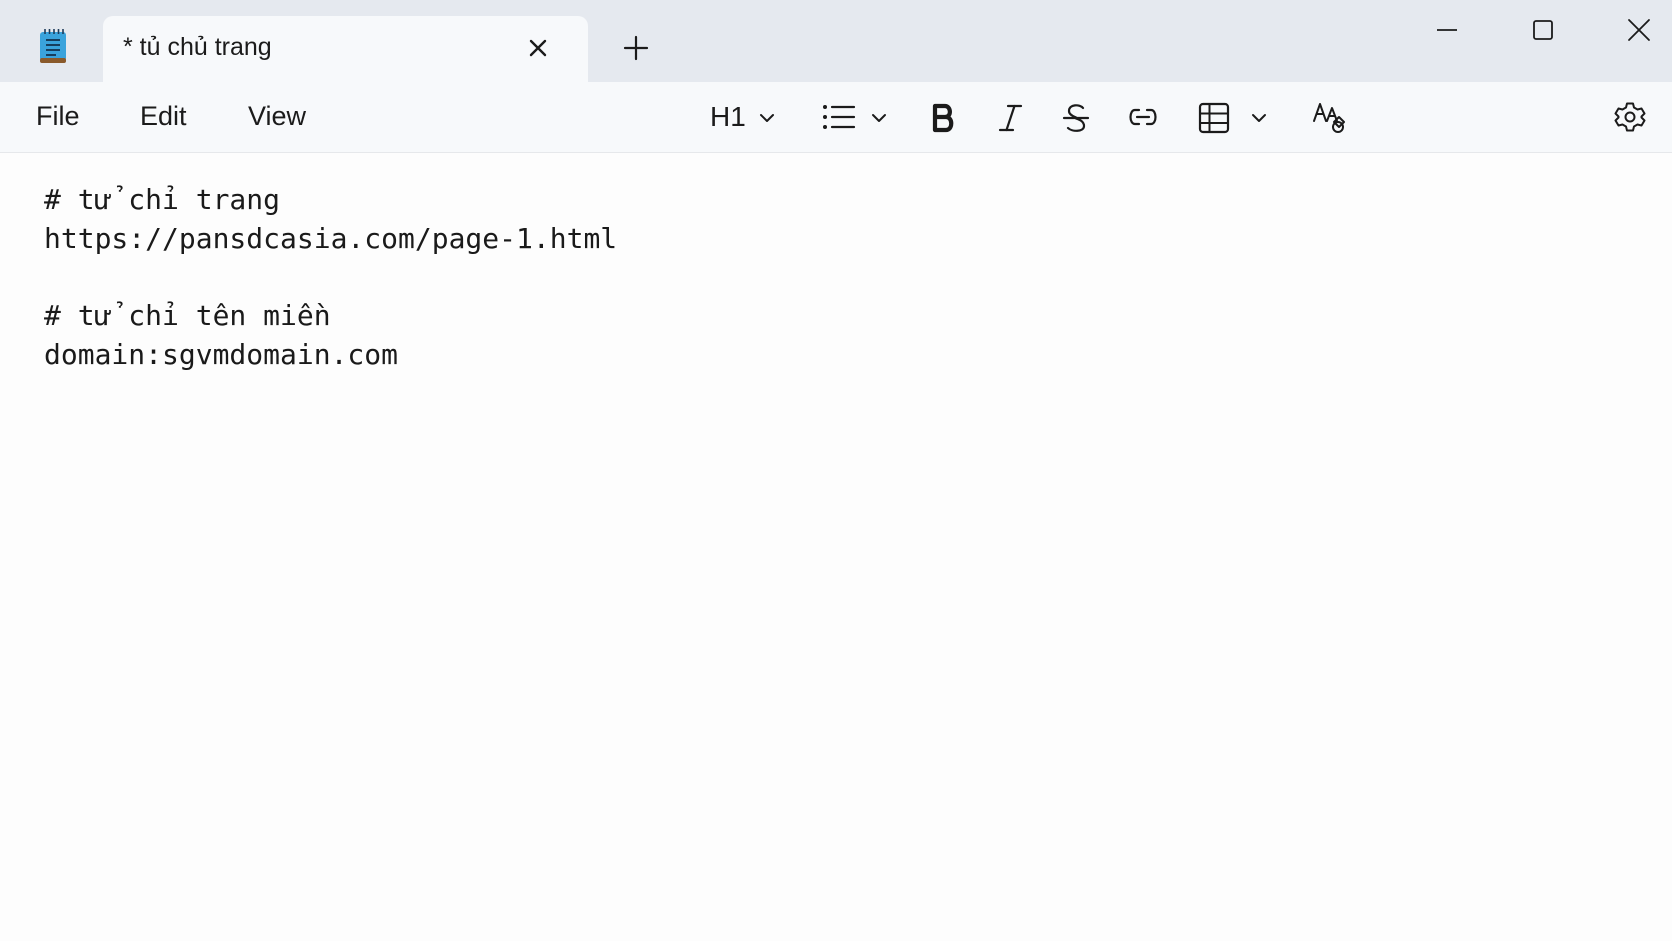 This screenshot has height=941, width=1672. Describe the element at coordinates (197, 47) in the screenshot. I see `tab-title: * tủ chủ trang` at that location.